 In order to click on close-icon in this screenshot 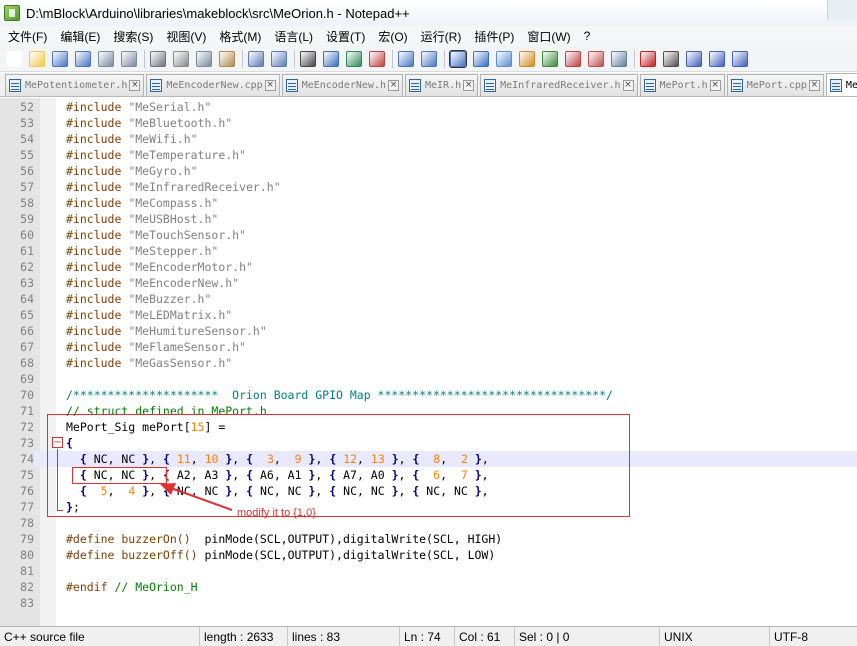, I will do `click(106, 58)`.